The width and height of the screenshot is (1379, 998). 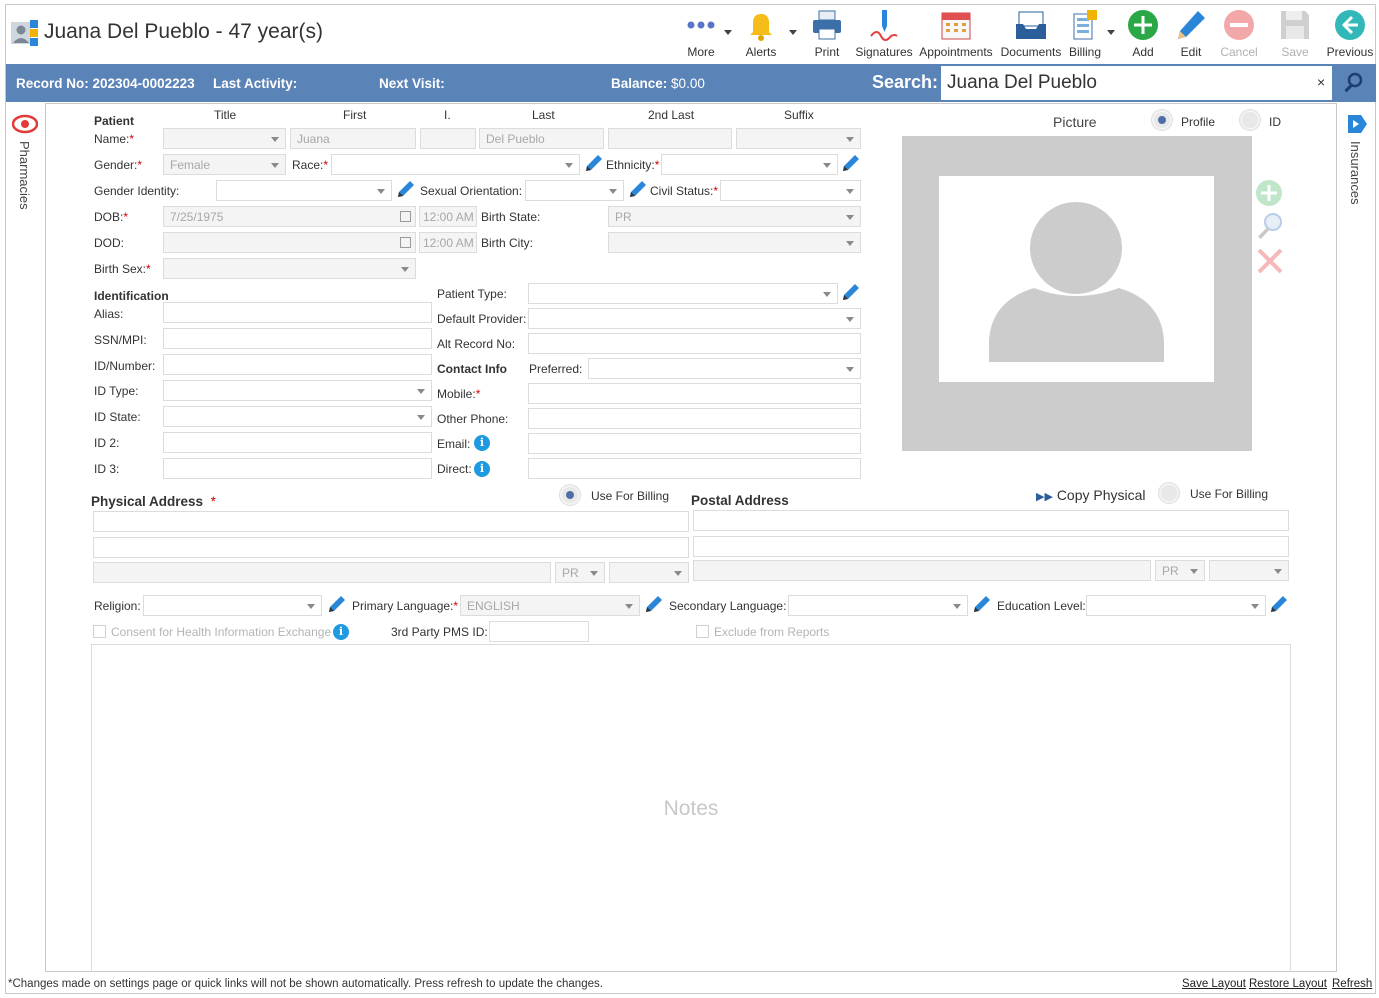 I want to click on zoom-picture-icon, so click(x=1270, y=226).